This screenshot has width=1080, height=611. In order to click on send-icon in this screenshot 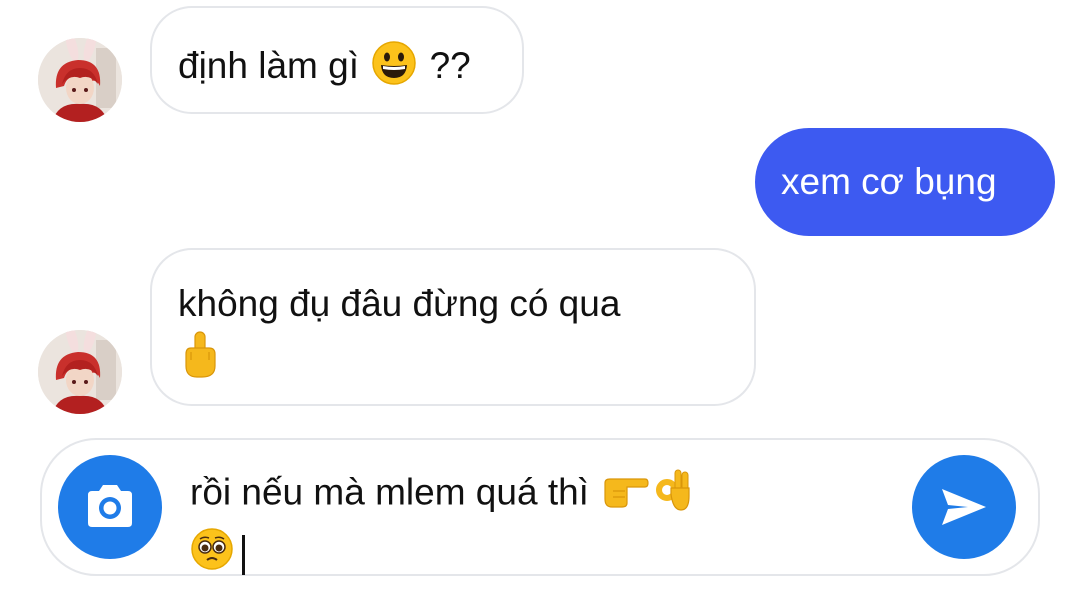, I will do `click(964, 507)`.